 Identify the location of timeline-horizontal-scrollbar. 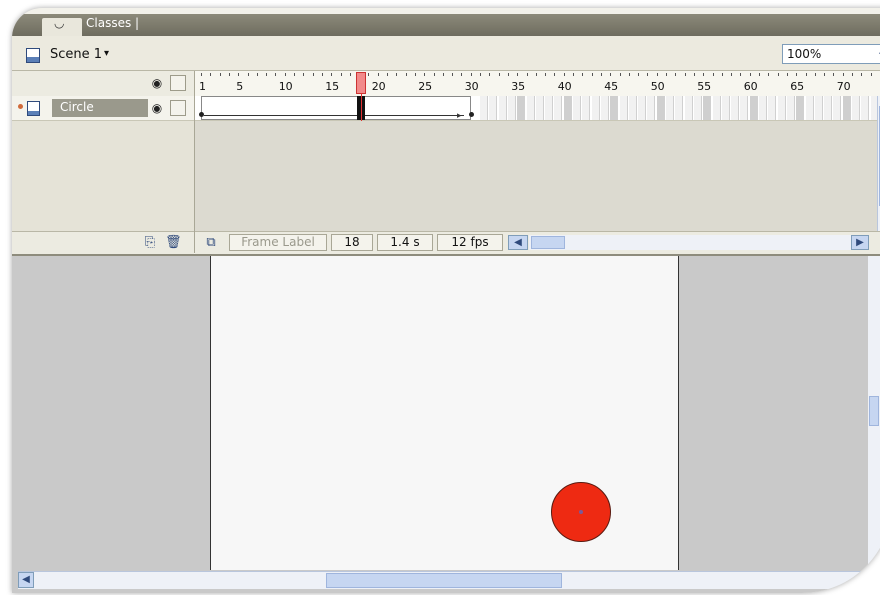
(698, 242).